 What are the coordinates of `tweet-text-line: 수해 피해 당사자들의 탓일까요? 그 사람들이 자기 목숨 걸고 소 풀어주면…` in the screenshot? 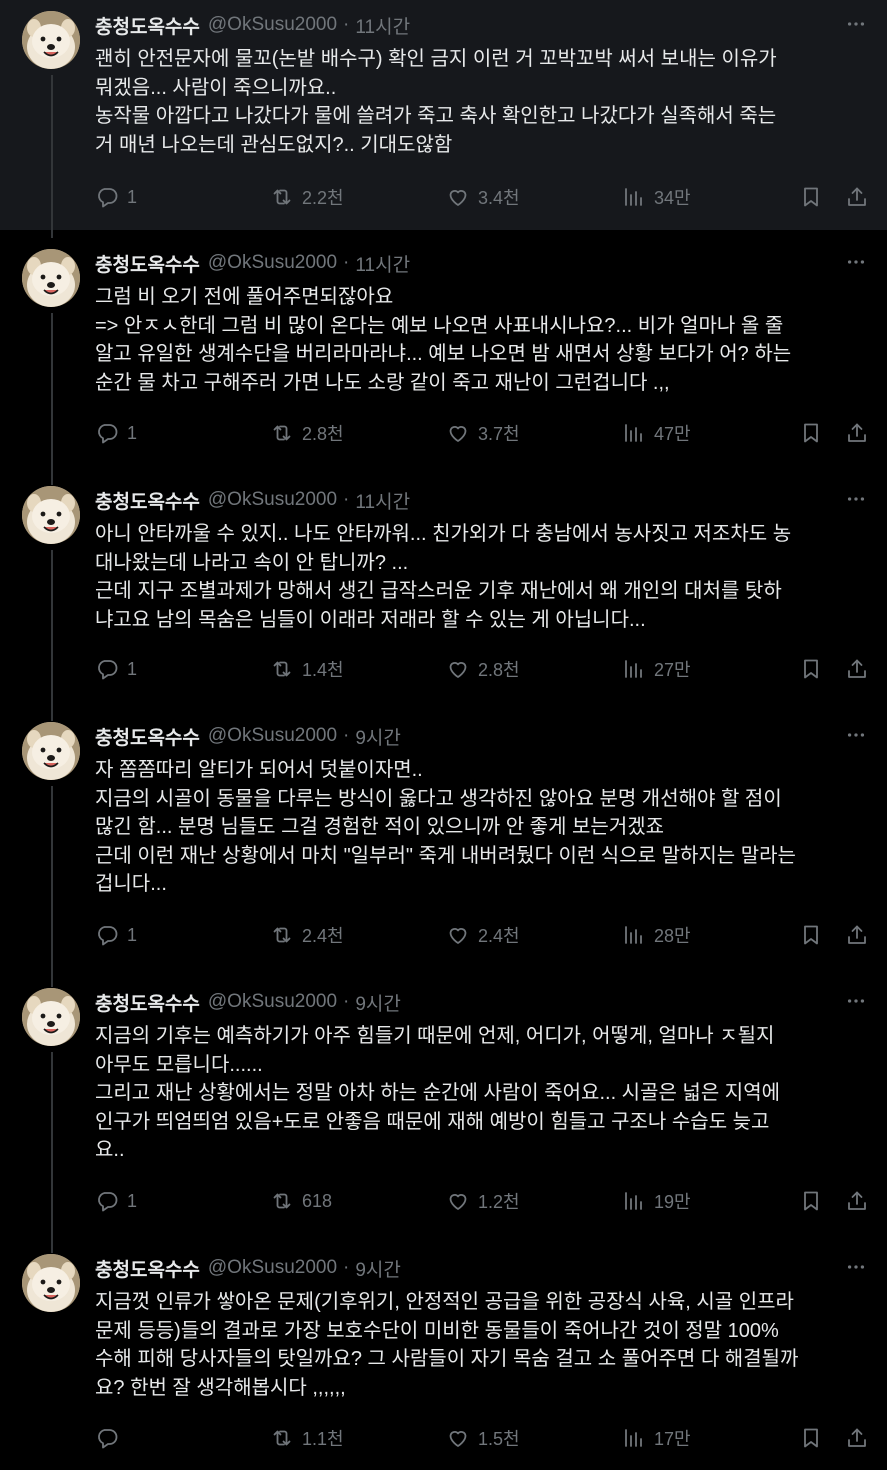 It's located at (447, 1359).